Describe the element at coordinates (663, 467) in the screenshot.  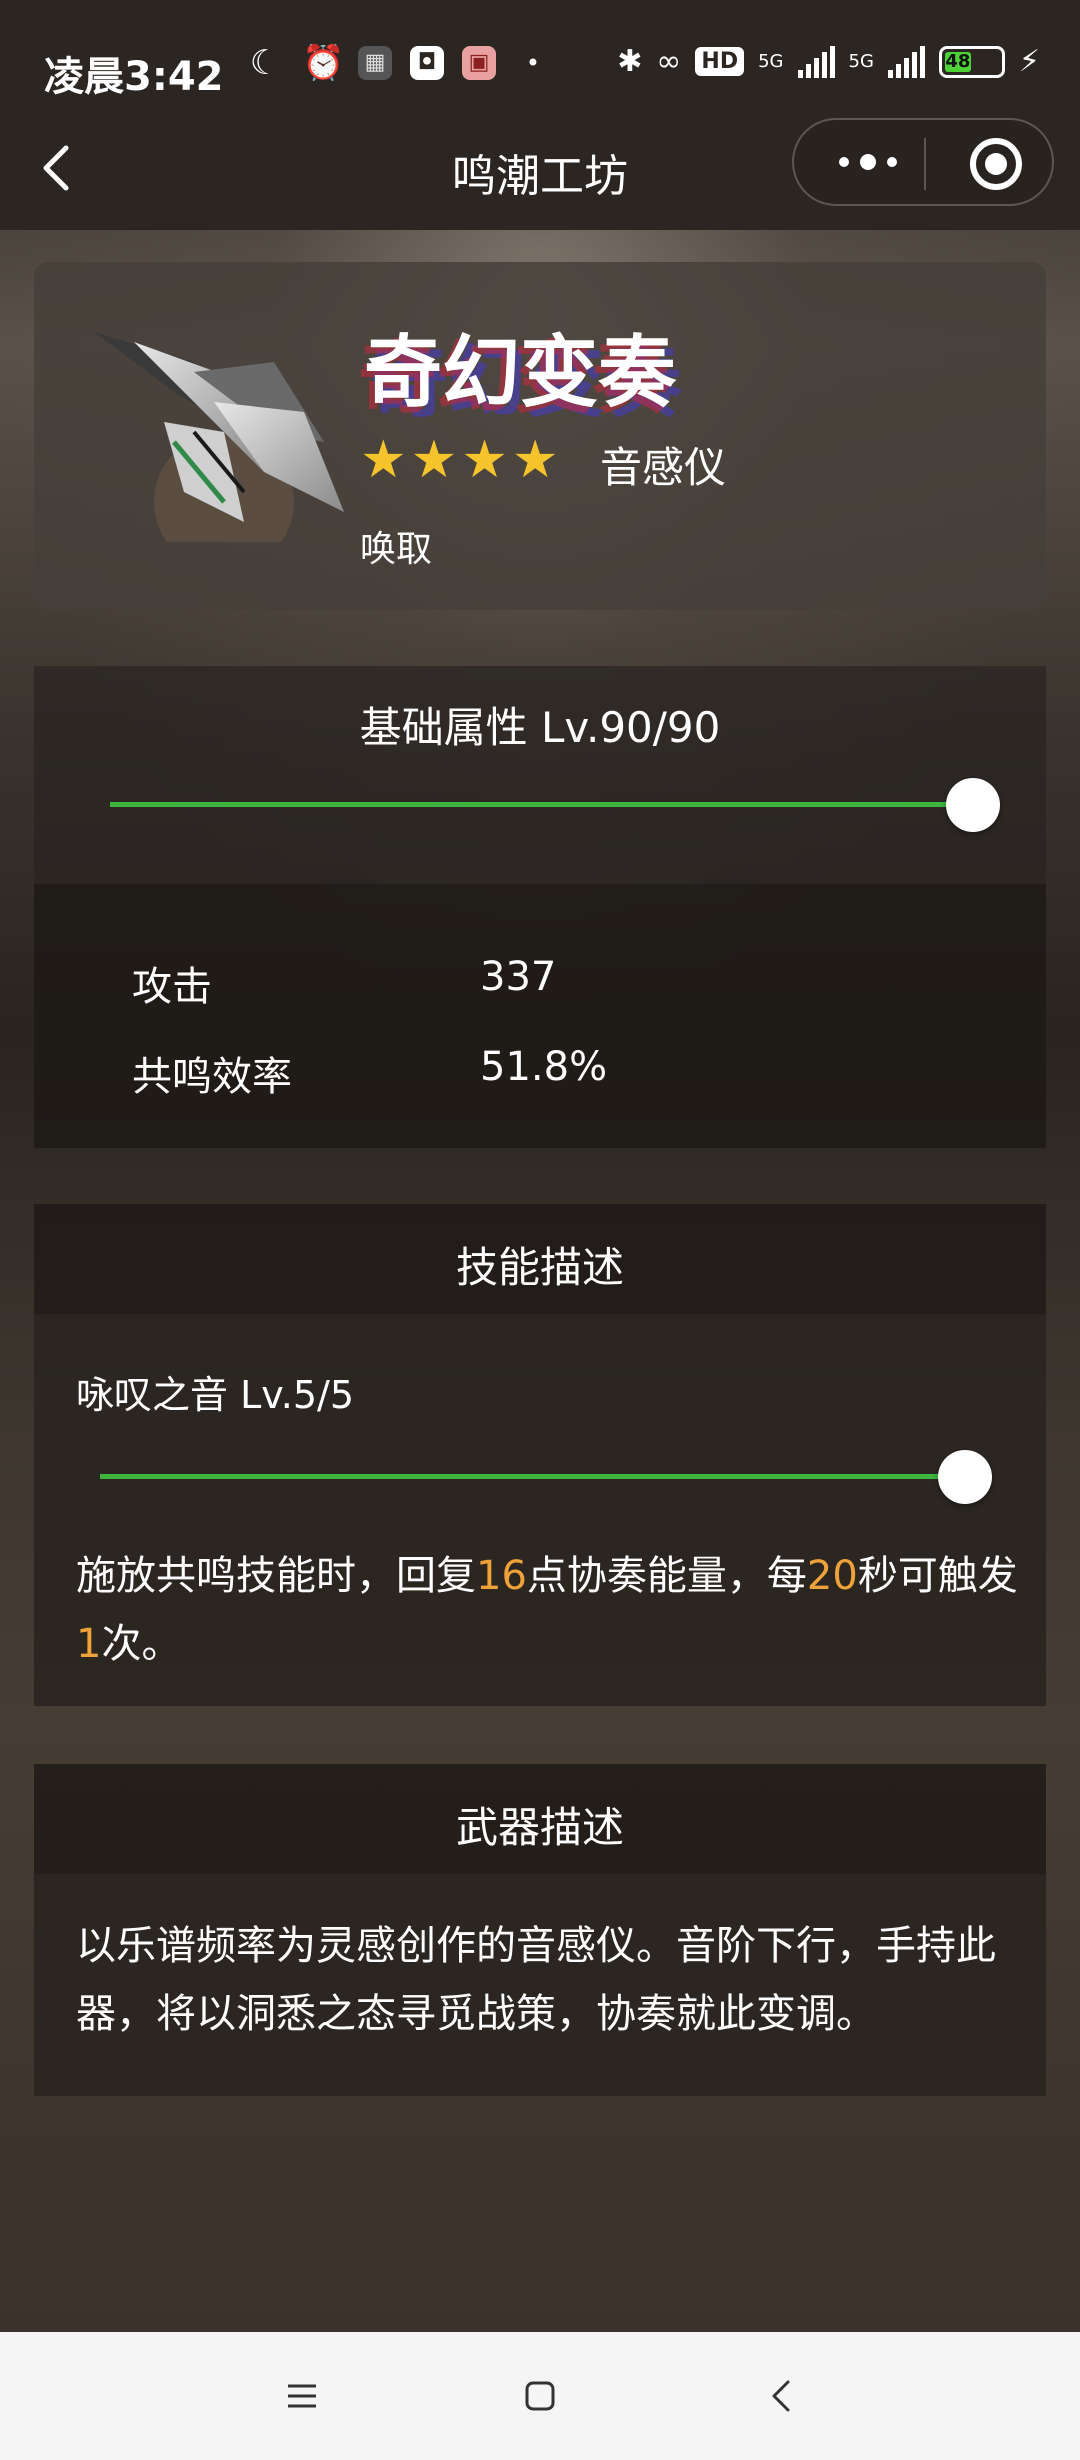
I see `weapon-type: 音感仪` at that location.